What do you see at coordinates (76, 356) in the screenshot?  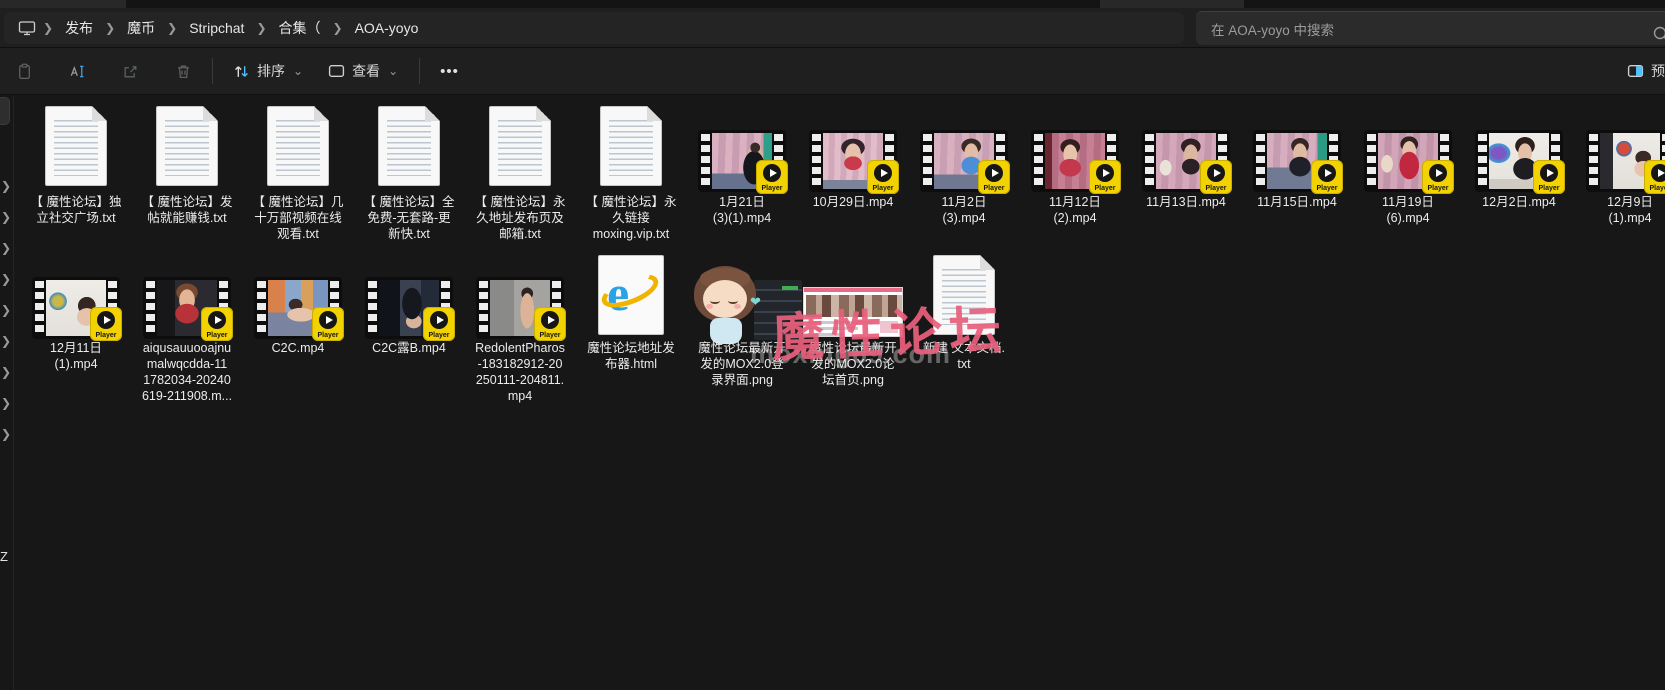 I see `file-label: 12月11日 (1).mp4` at bounding box center [76, 356].